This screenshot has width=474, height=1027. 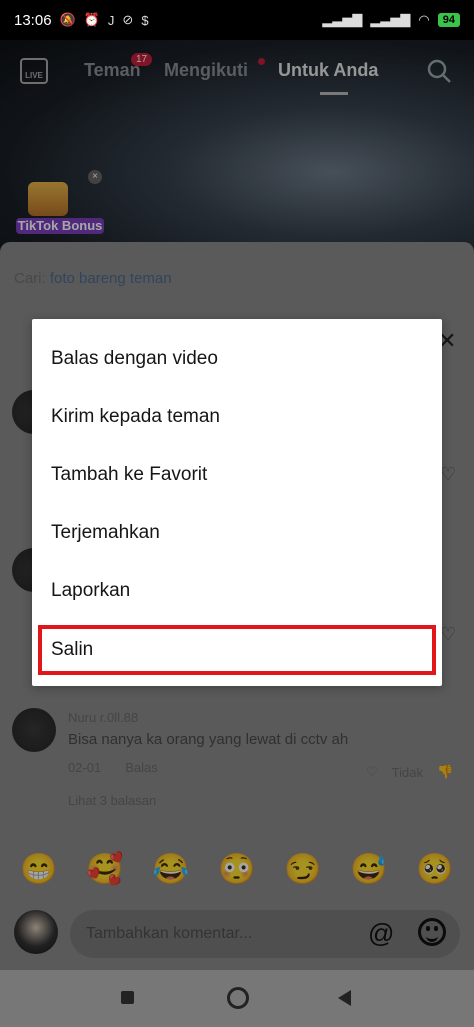 What do you see at coordinates (237, 20) in the screenshot?
I see `status-bar: 13:06 🔕 ⏰ J ⊘ $ ▂▃▅▇ ▂▃▅▇ ◠ 94` at bounding box center [237, 20].